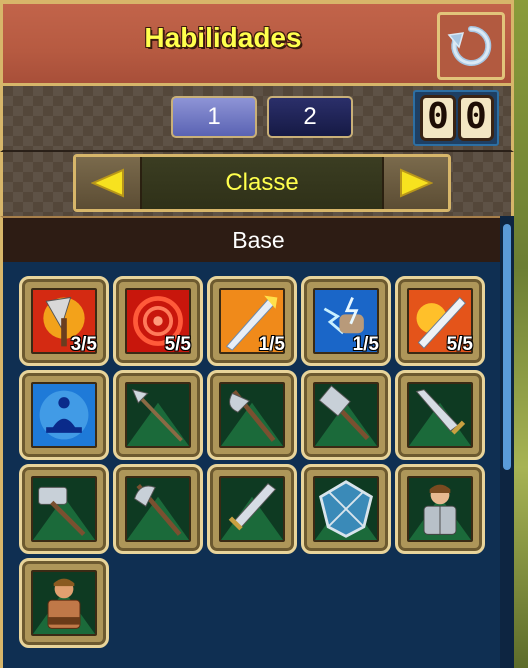 This screenshot has height=668, width=528. What do you see at coordinates (257, 239) in the screenshot?
I see `section-title: Base` at bounding box center [257, 239].